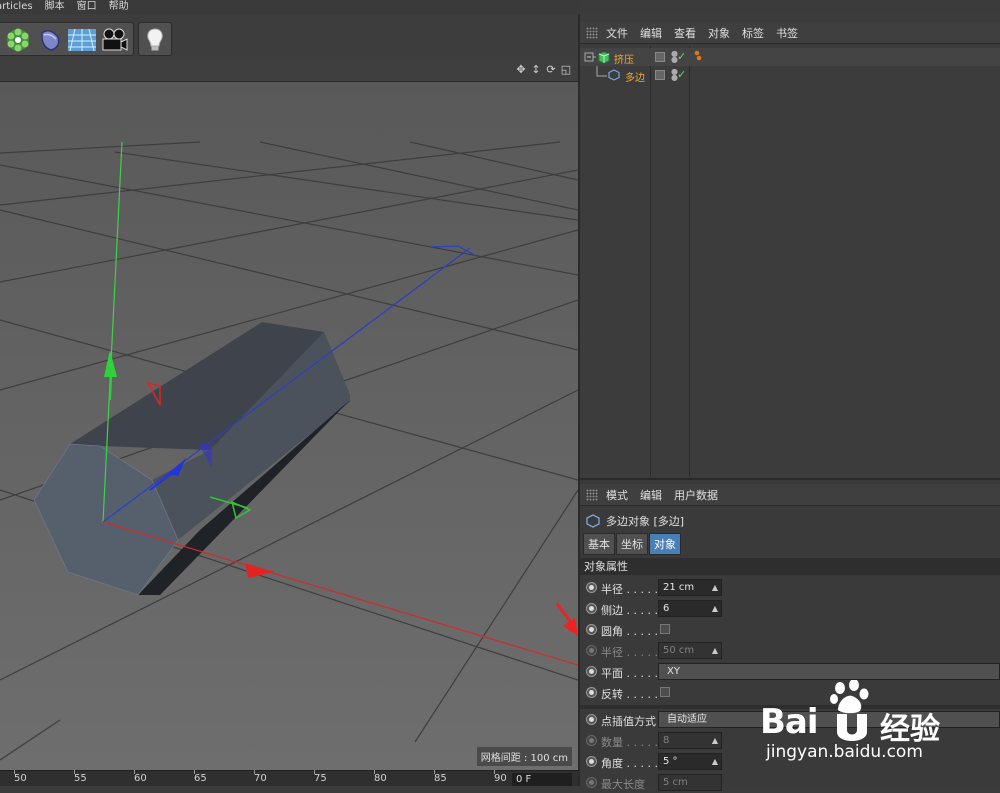  What do you see at coordinates (696, 495) in the screenshot?
I see `am-menu-userdata: 用户数据` at bounding box center [696, 495].